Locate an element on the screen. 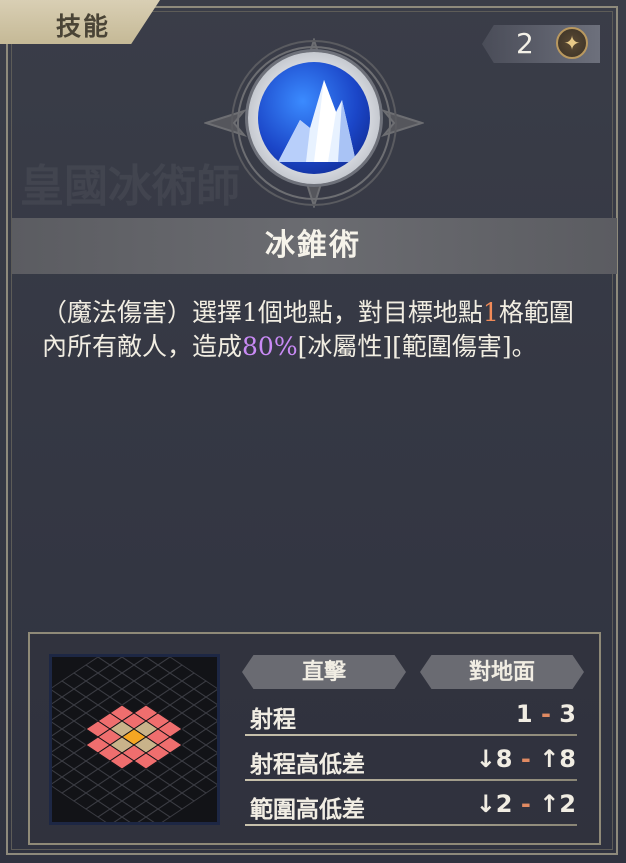  star-icon: ✦ is located at coordinates (572, 43).